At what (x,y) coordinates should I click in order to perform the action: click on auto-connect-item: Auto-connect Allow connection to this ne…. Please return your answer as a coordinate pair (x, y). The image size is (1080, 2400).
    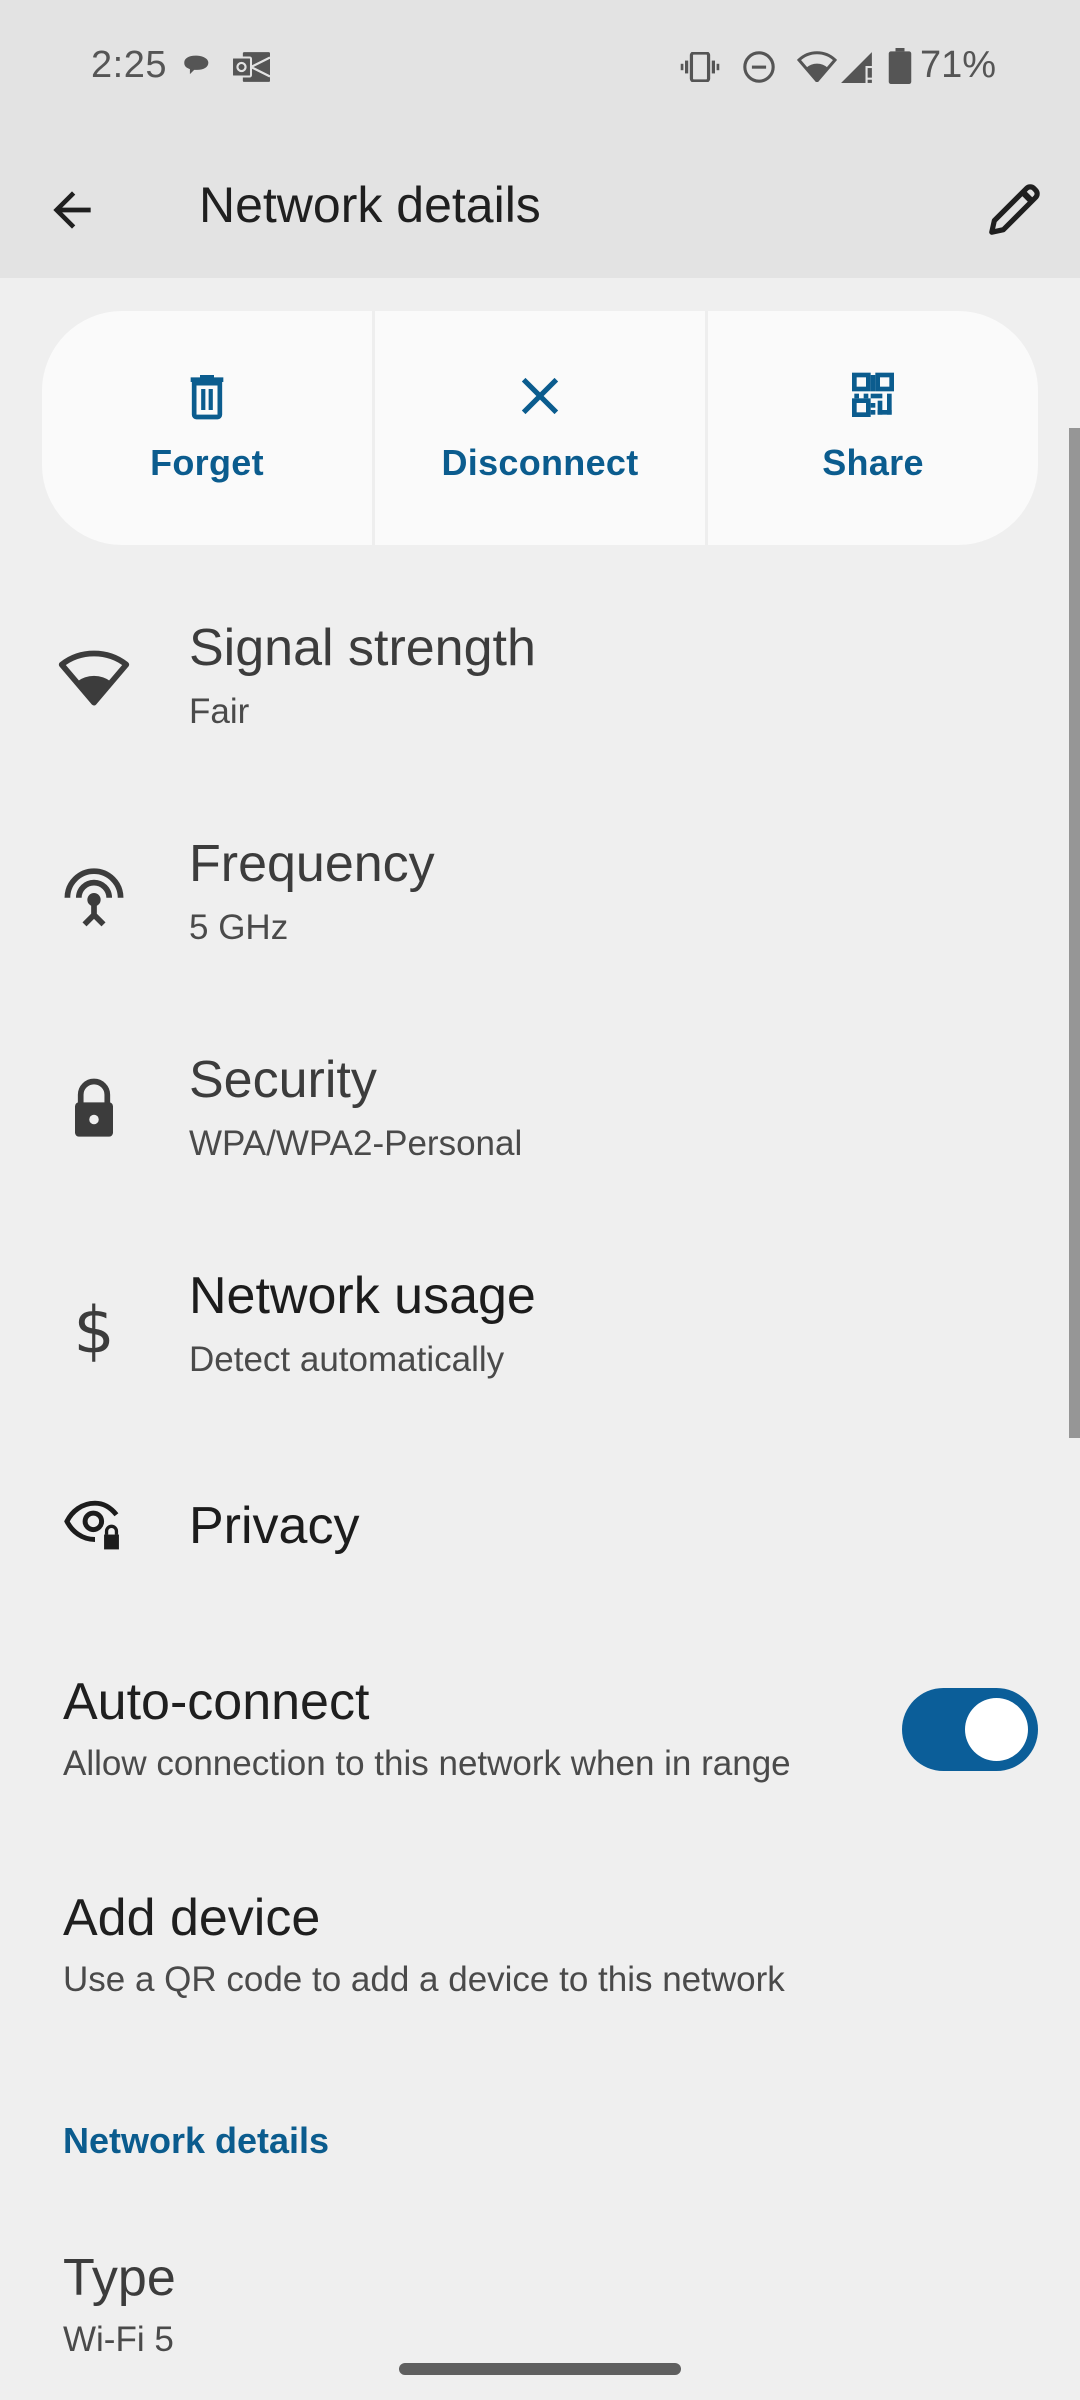
    Looking at the image, I should click on (530, 1730).